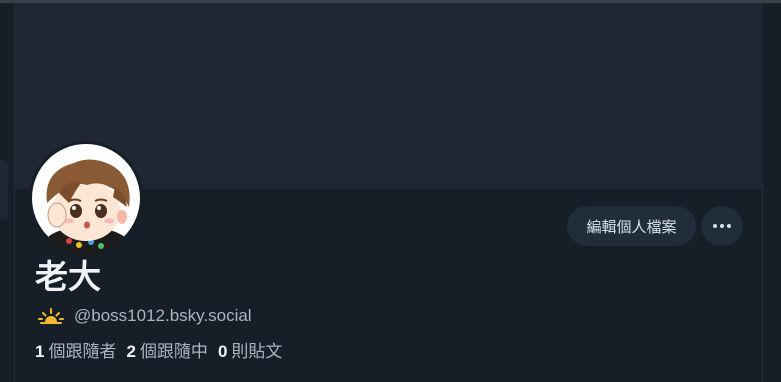  What do you see at coordinates (771, 192) in the screenshot?
I see `right-sidebar-edge` at bounding box center [771, 192].